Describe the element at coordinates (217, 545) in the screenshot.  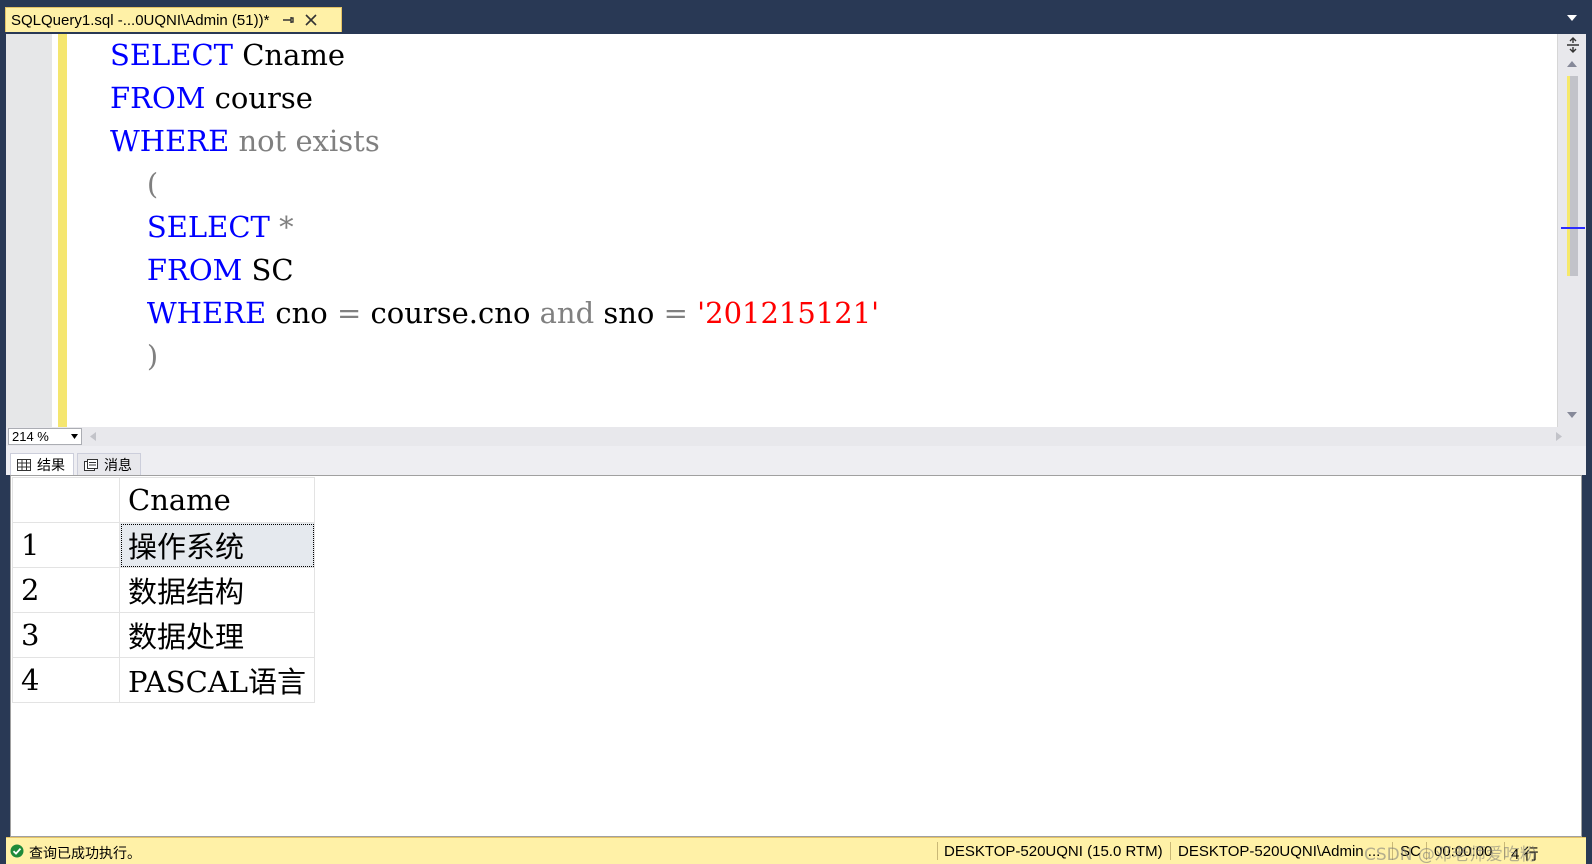
I see `cell-cname: 操作系统` at that location.